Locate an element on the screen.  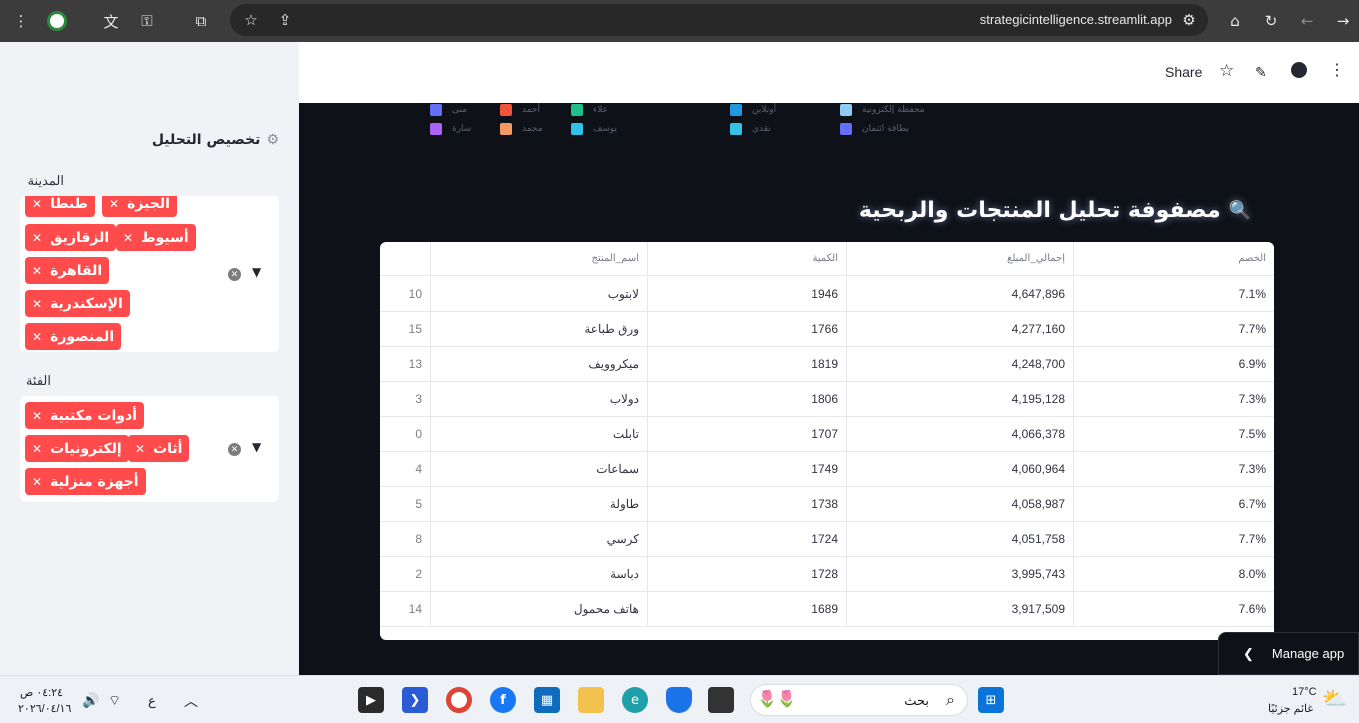
volume-icon: 🔊 is located at coordinates (90, 700).